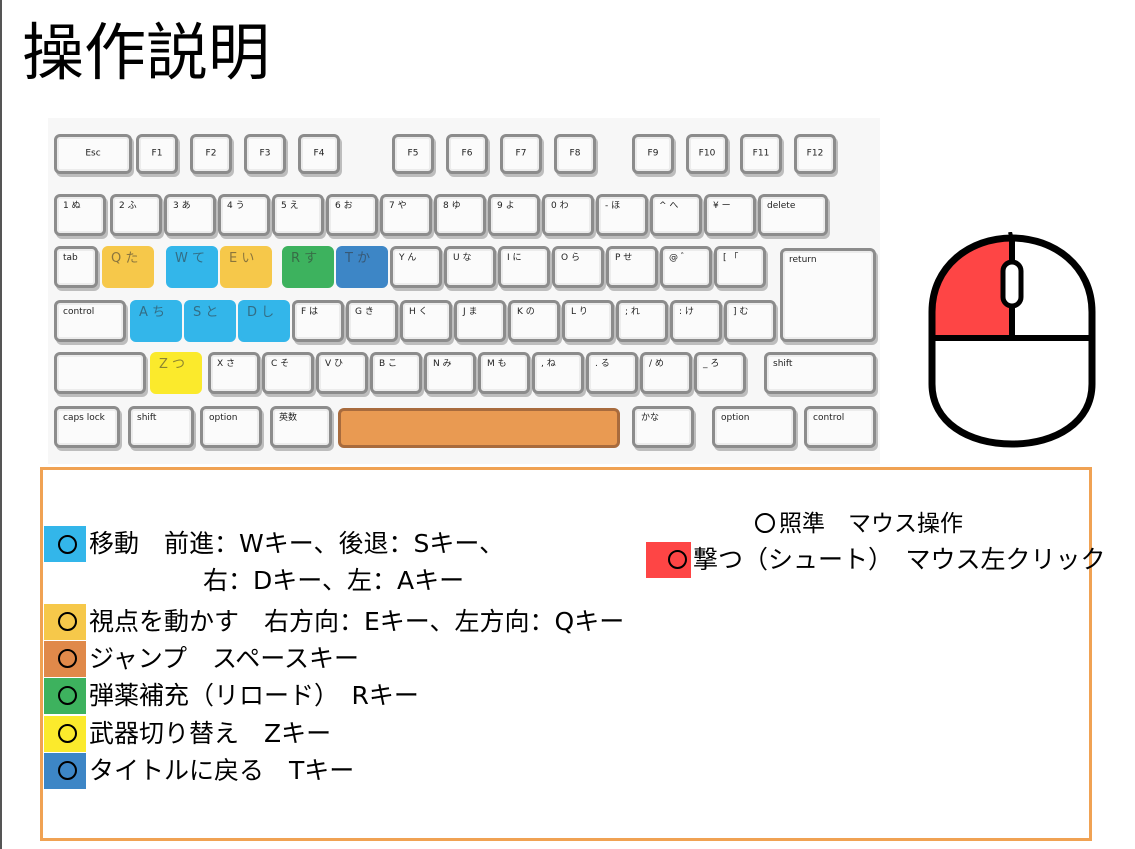 This screenshot has width=1135, height=849. I want to click on key-label: 5 え, so click(290, 206).